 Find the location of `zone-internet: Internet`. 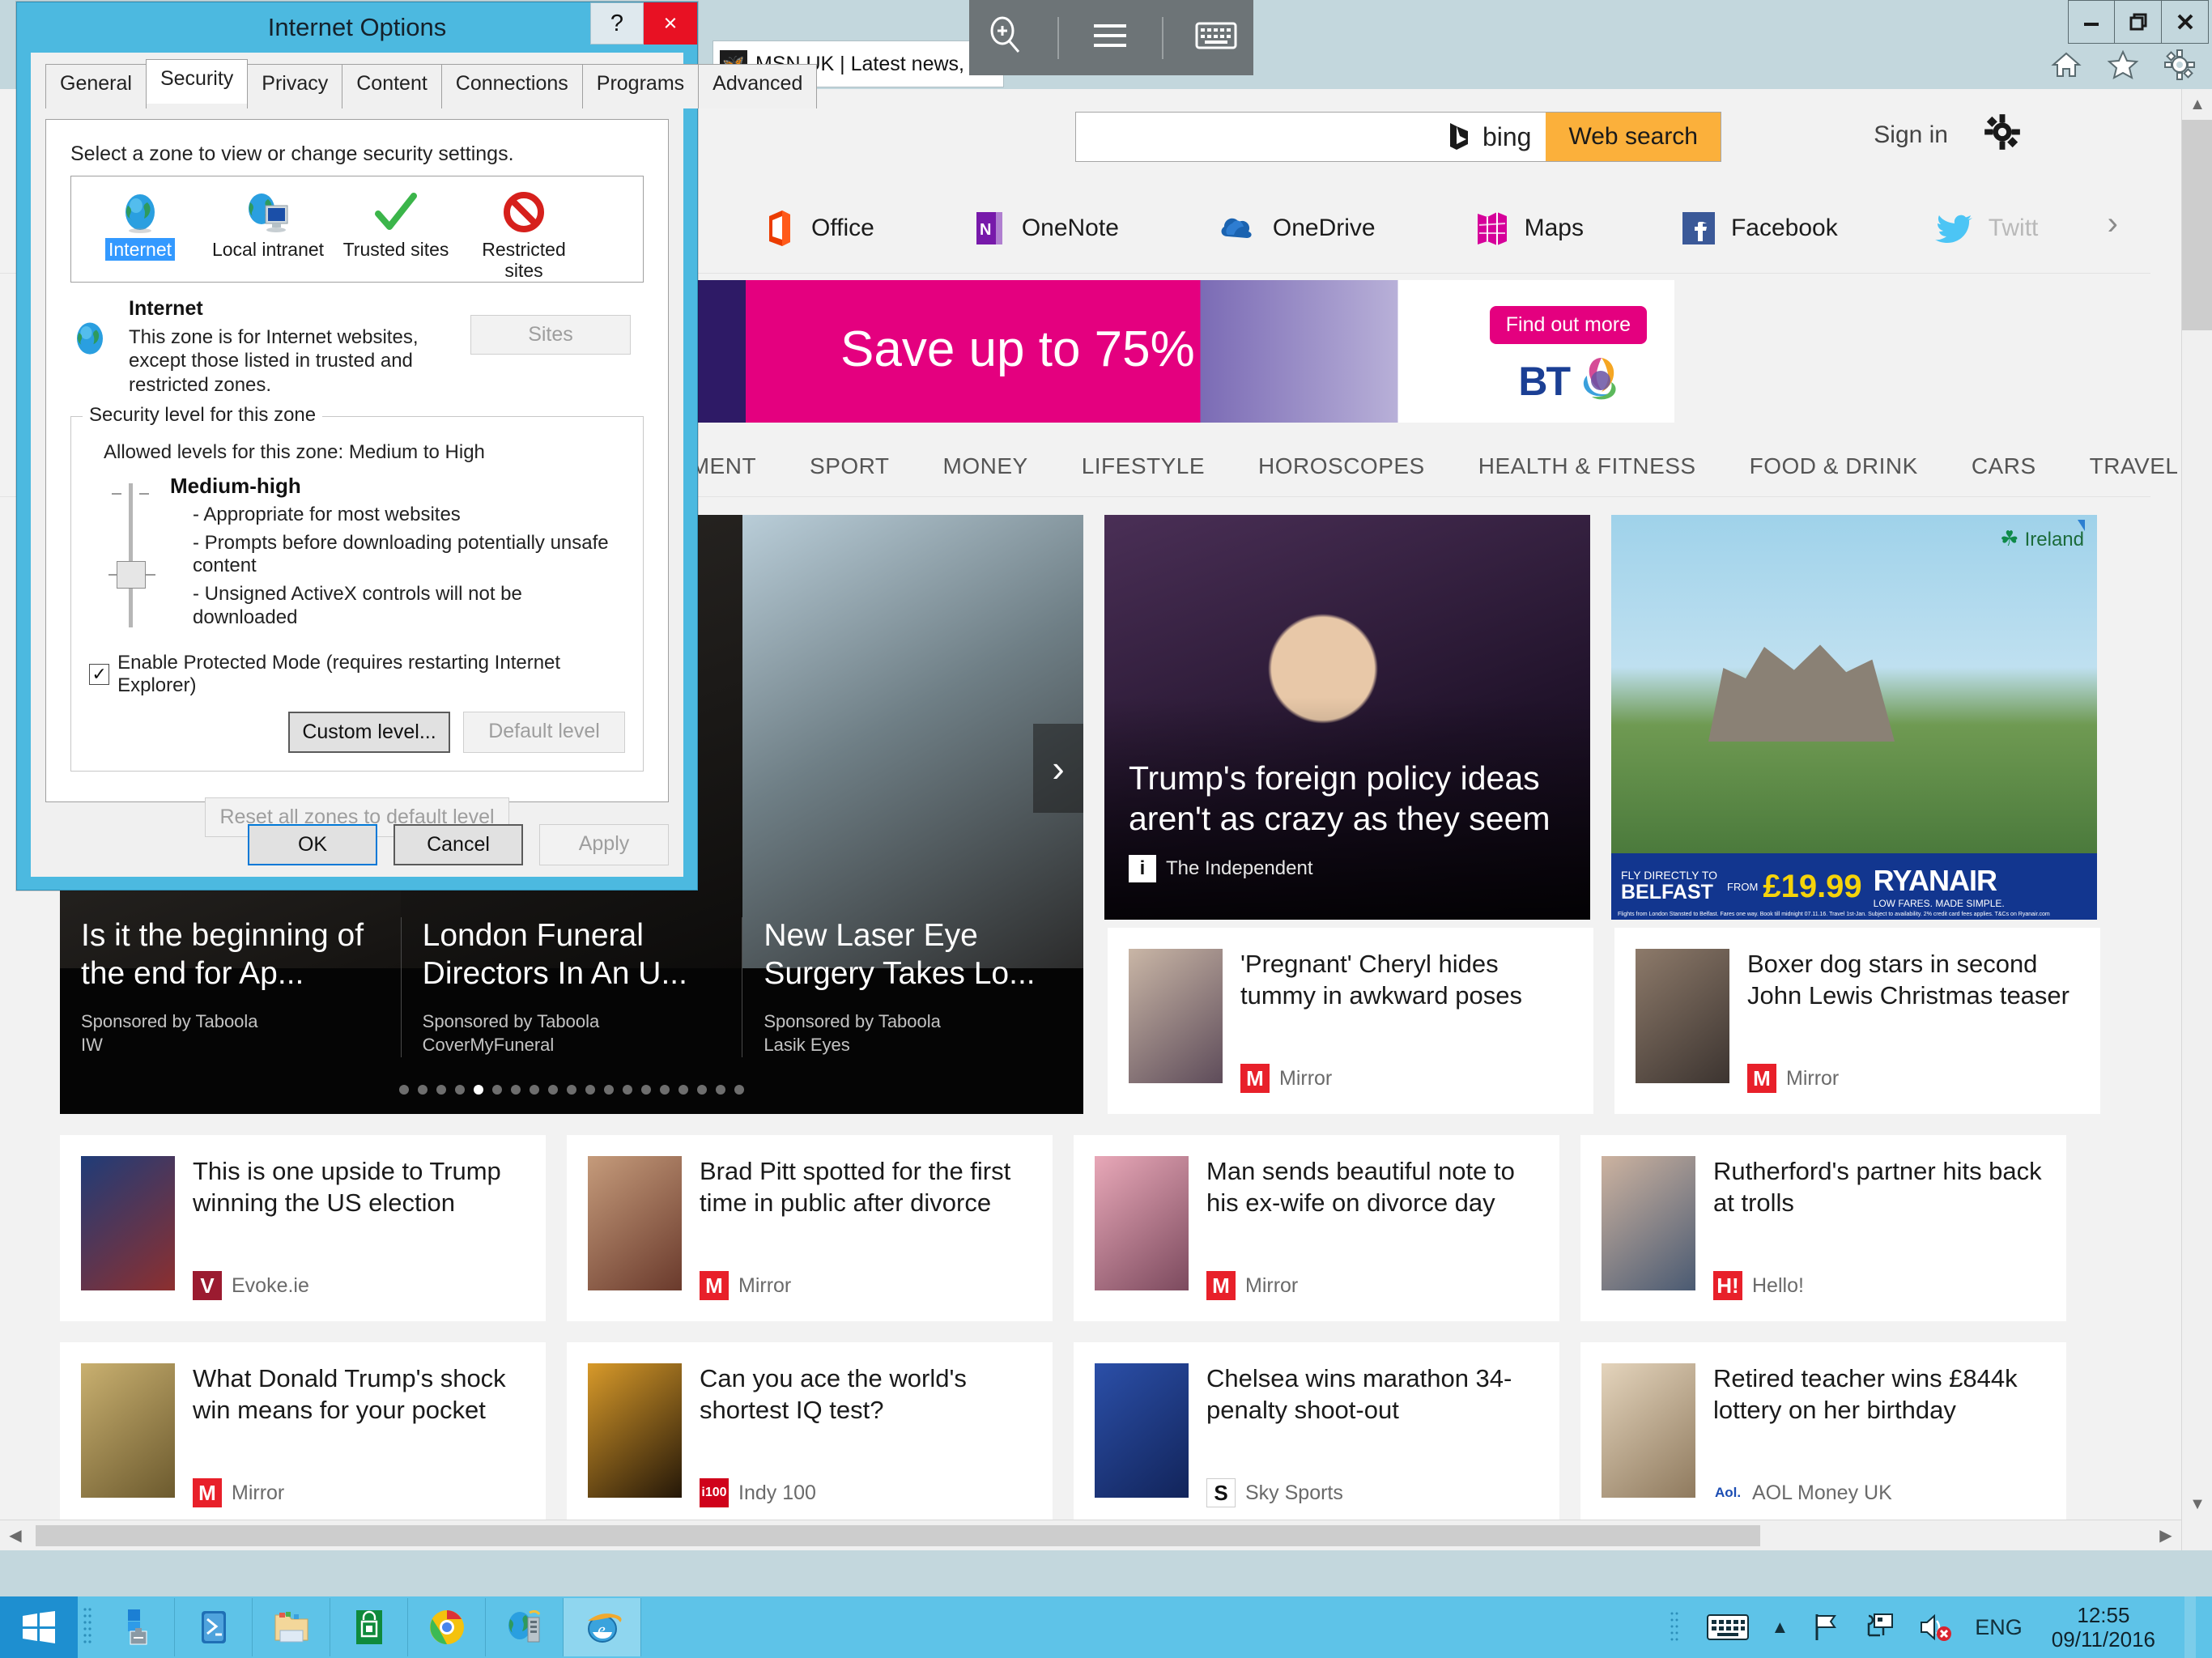

zone-internet: Internet is located at coordinates (140, 232).